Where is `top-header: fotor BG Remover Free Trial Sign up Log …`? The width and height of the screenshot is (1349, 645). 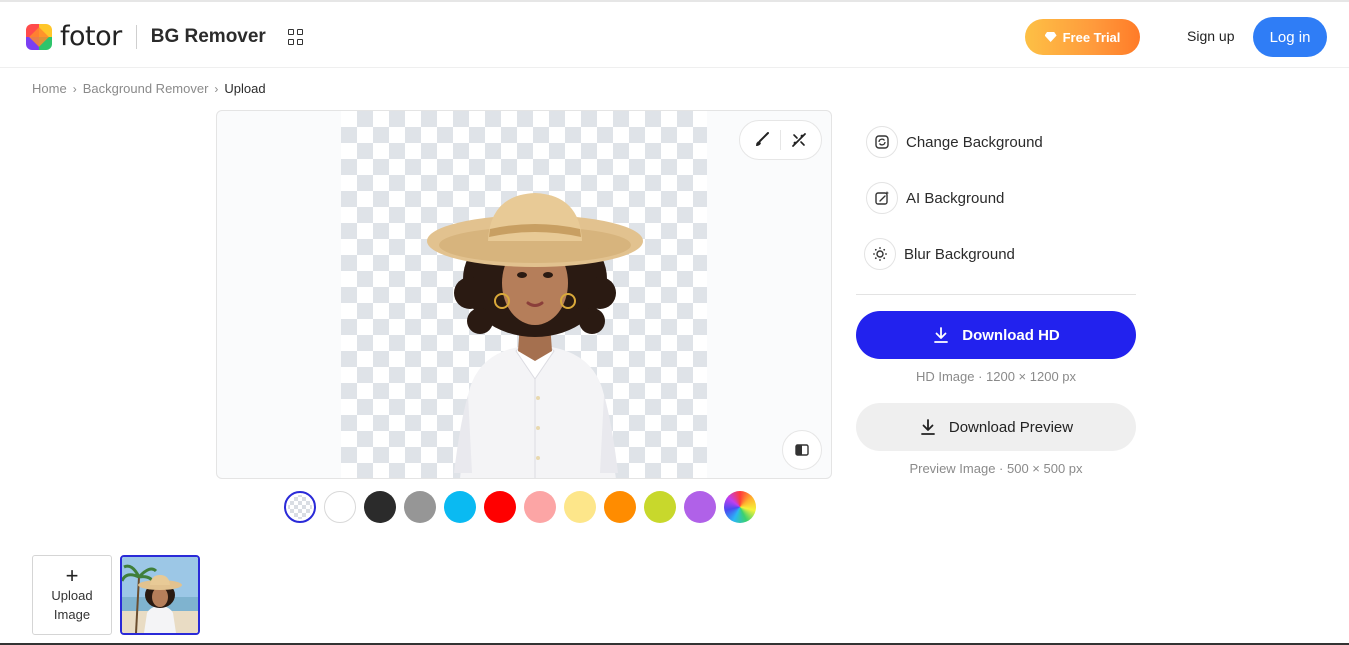 top-header: fotor BG Remover Free Trial Sign up Log … is located at coordinates (674, 34).